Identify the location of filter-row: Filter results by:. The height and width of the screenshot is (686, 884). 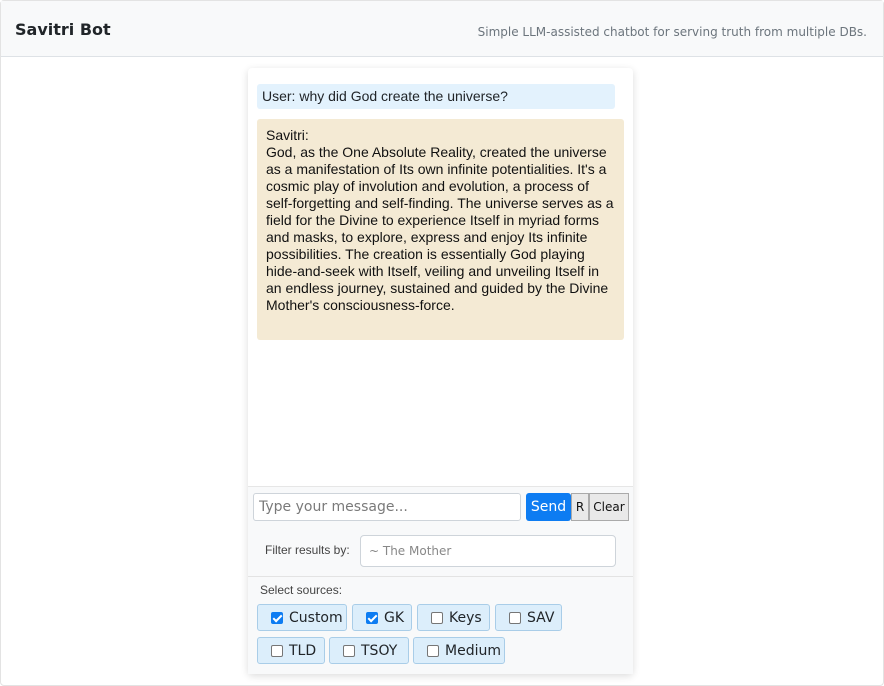
(440, 551).